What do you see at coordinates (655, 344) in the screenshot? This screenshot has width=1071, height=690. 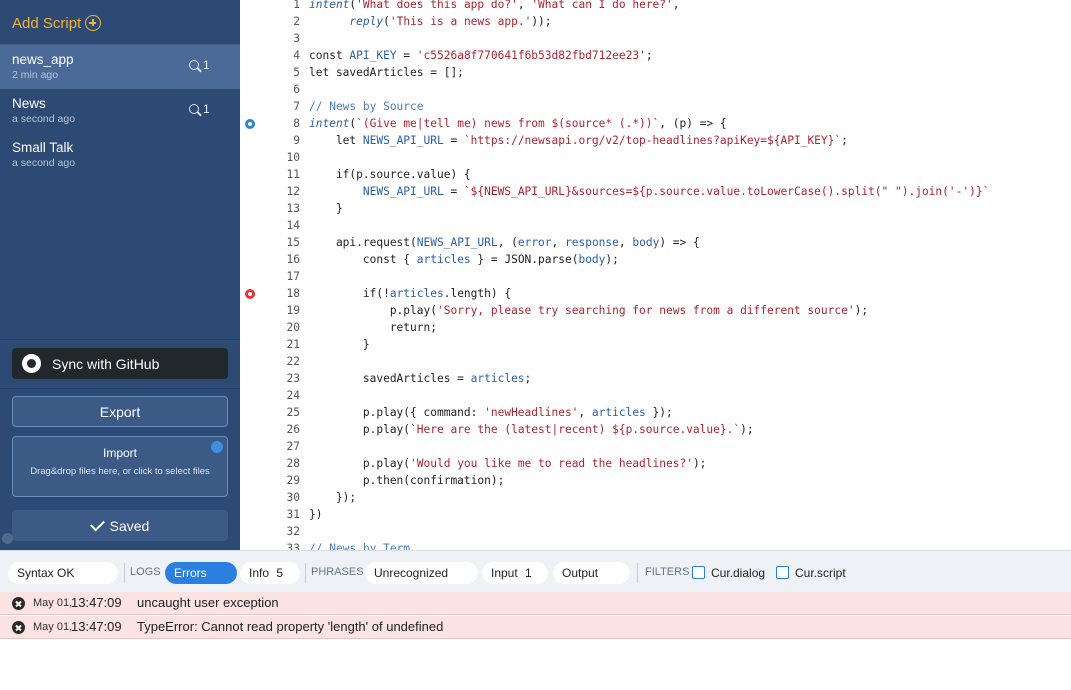 I see `code-line: 21 }` at bounding box center [655, 344].